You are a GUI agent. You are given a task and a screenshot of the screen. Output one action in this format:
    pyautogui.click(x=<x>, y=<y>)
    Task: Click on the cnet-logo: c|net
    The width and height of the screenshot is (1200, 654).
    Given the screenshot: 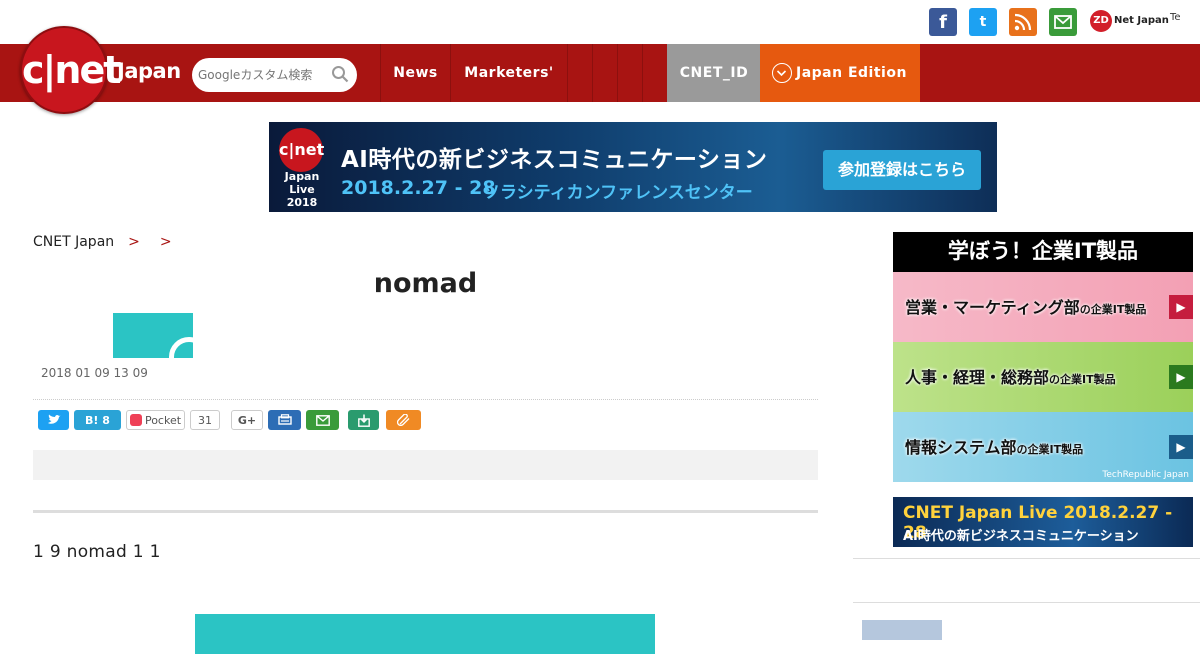 What is the action you would take?
    pyautogui.click(x=70, y=70)
    